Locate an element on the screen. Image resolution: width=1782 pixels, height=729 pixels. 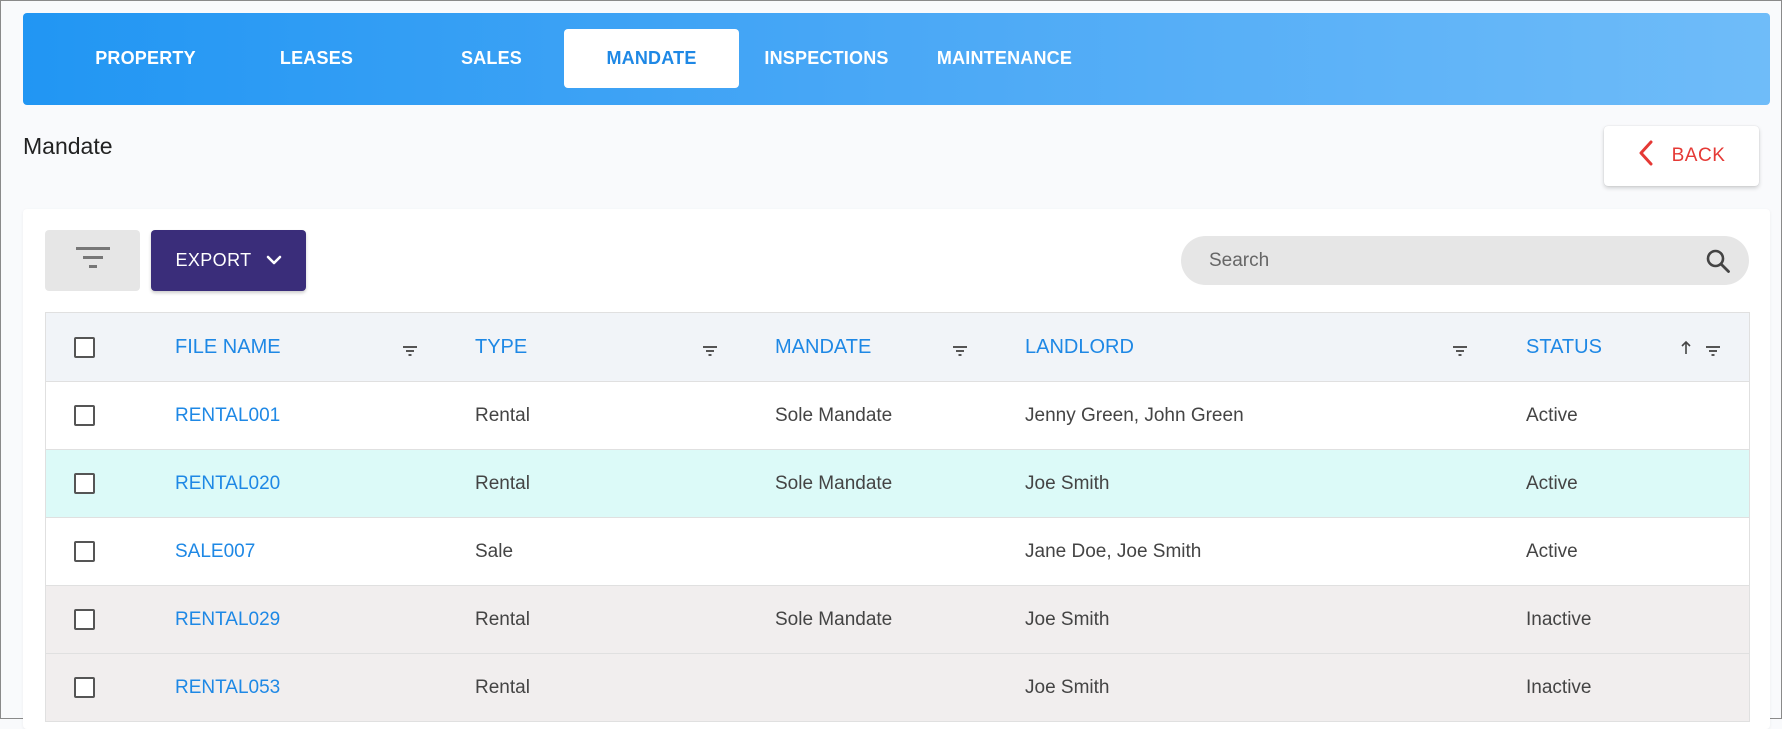
table-header-row: FILE NAME TYPE MANDATE LANDLORD STATUS is located at coordinates (897, 347).